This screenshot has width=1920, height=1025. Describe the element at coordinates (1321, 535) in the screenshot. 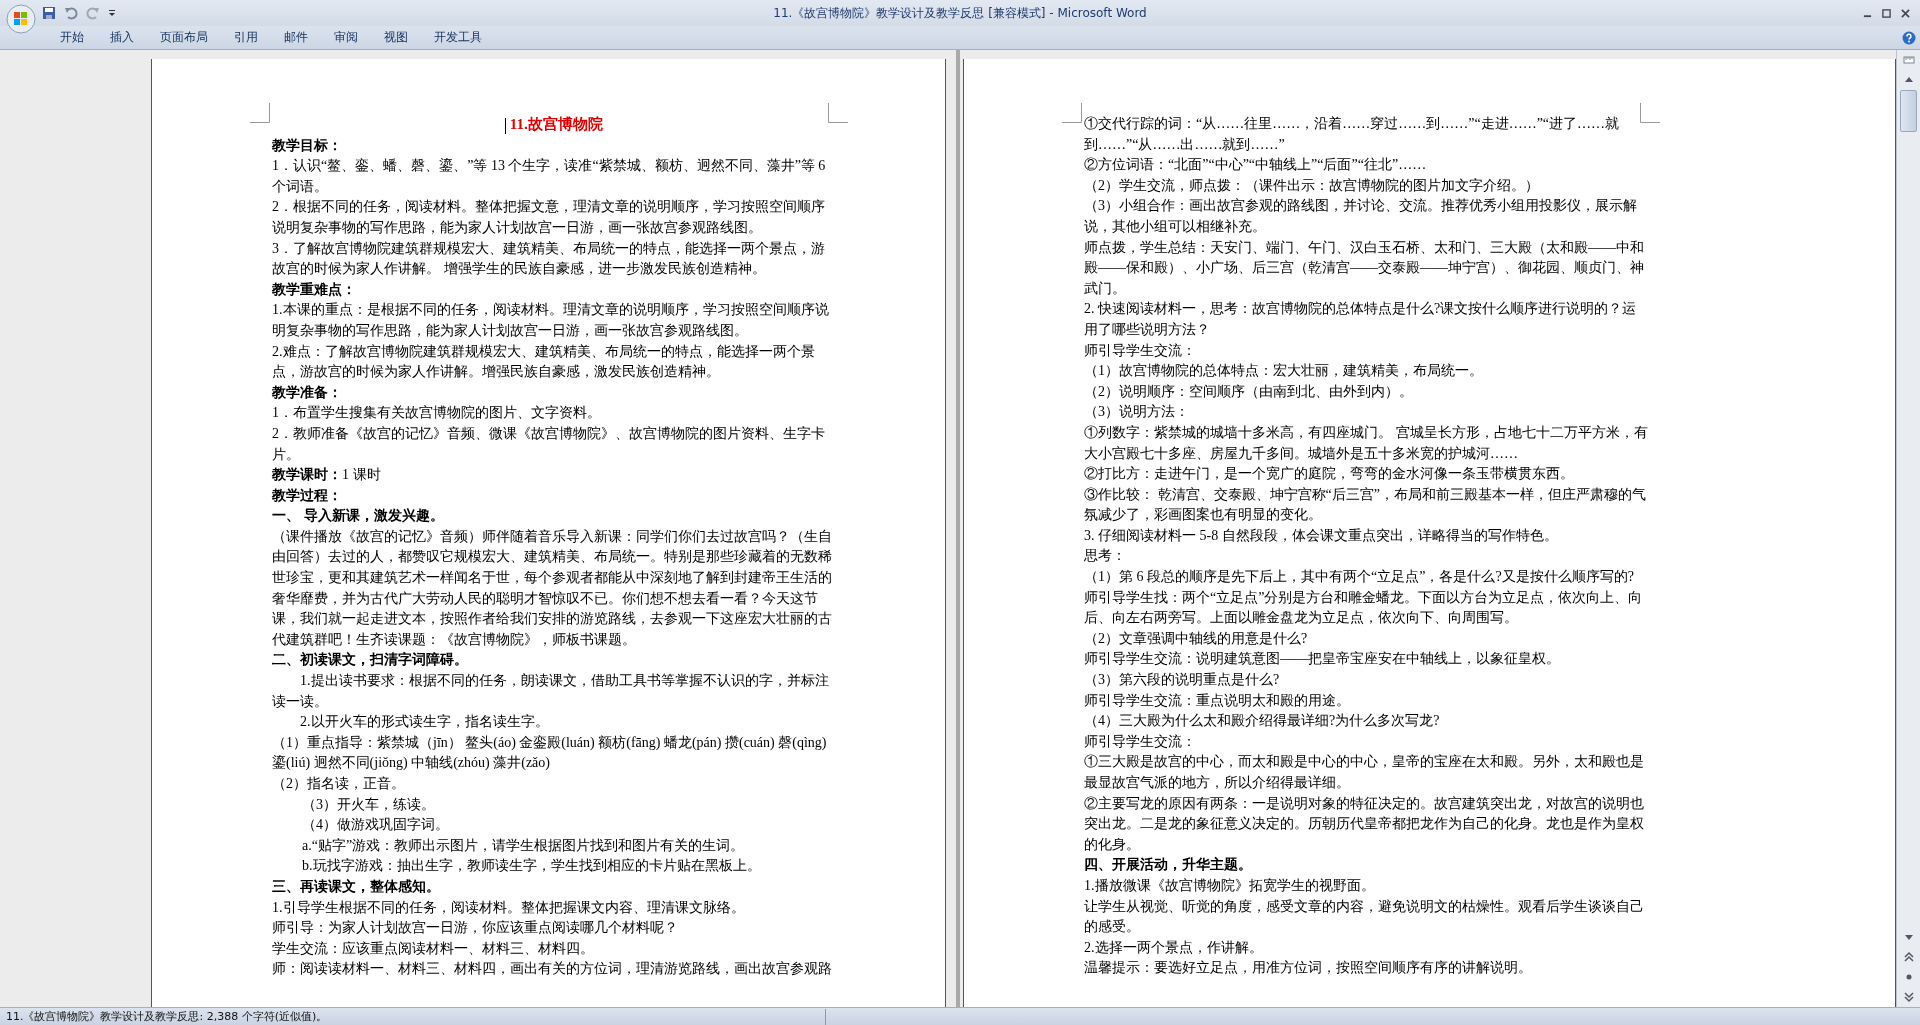

I see `paragraph-text: 3. 仔细阅读材料一 5-8 自然段段，体会课文重点突出，详略得当的写作特色。` at that location.